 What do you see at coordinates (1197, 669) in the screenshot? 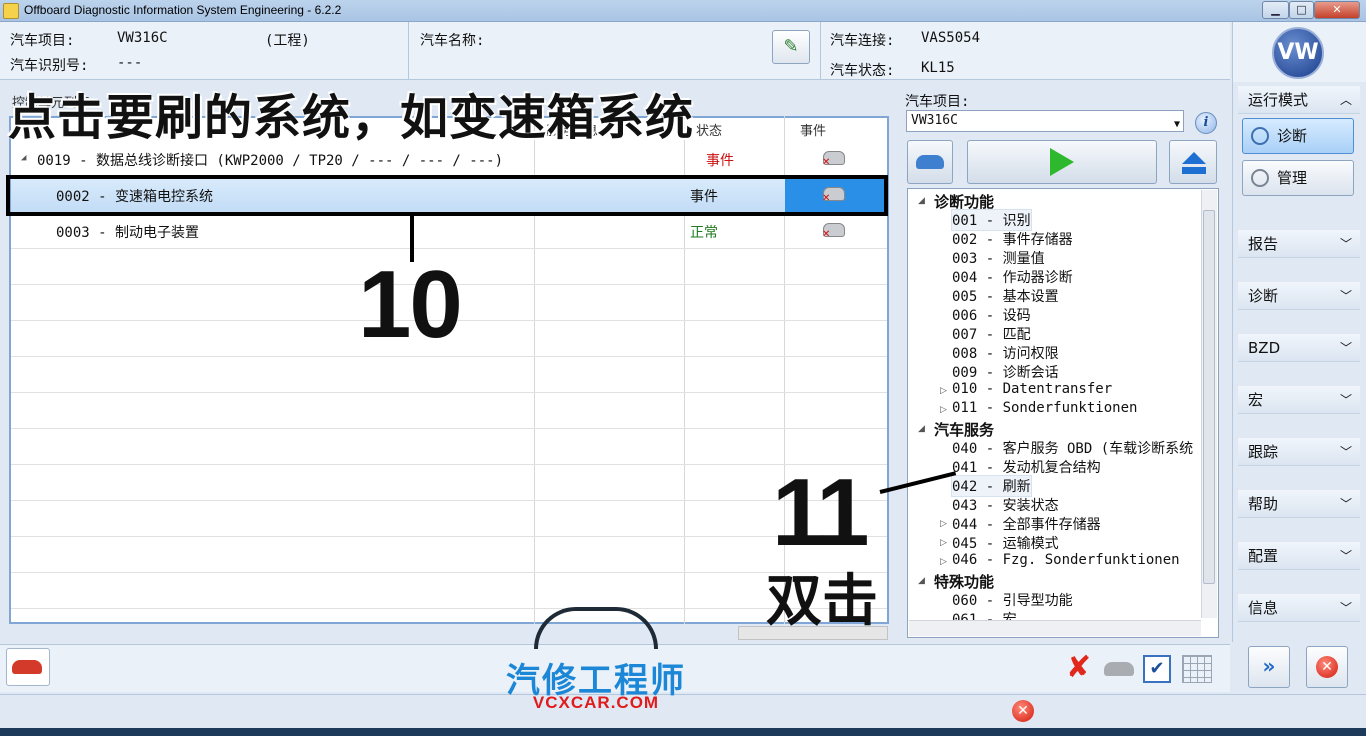
I see `table-icon` at bounding box center [1197, 669].